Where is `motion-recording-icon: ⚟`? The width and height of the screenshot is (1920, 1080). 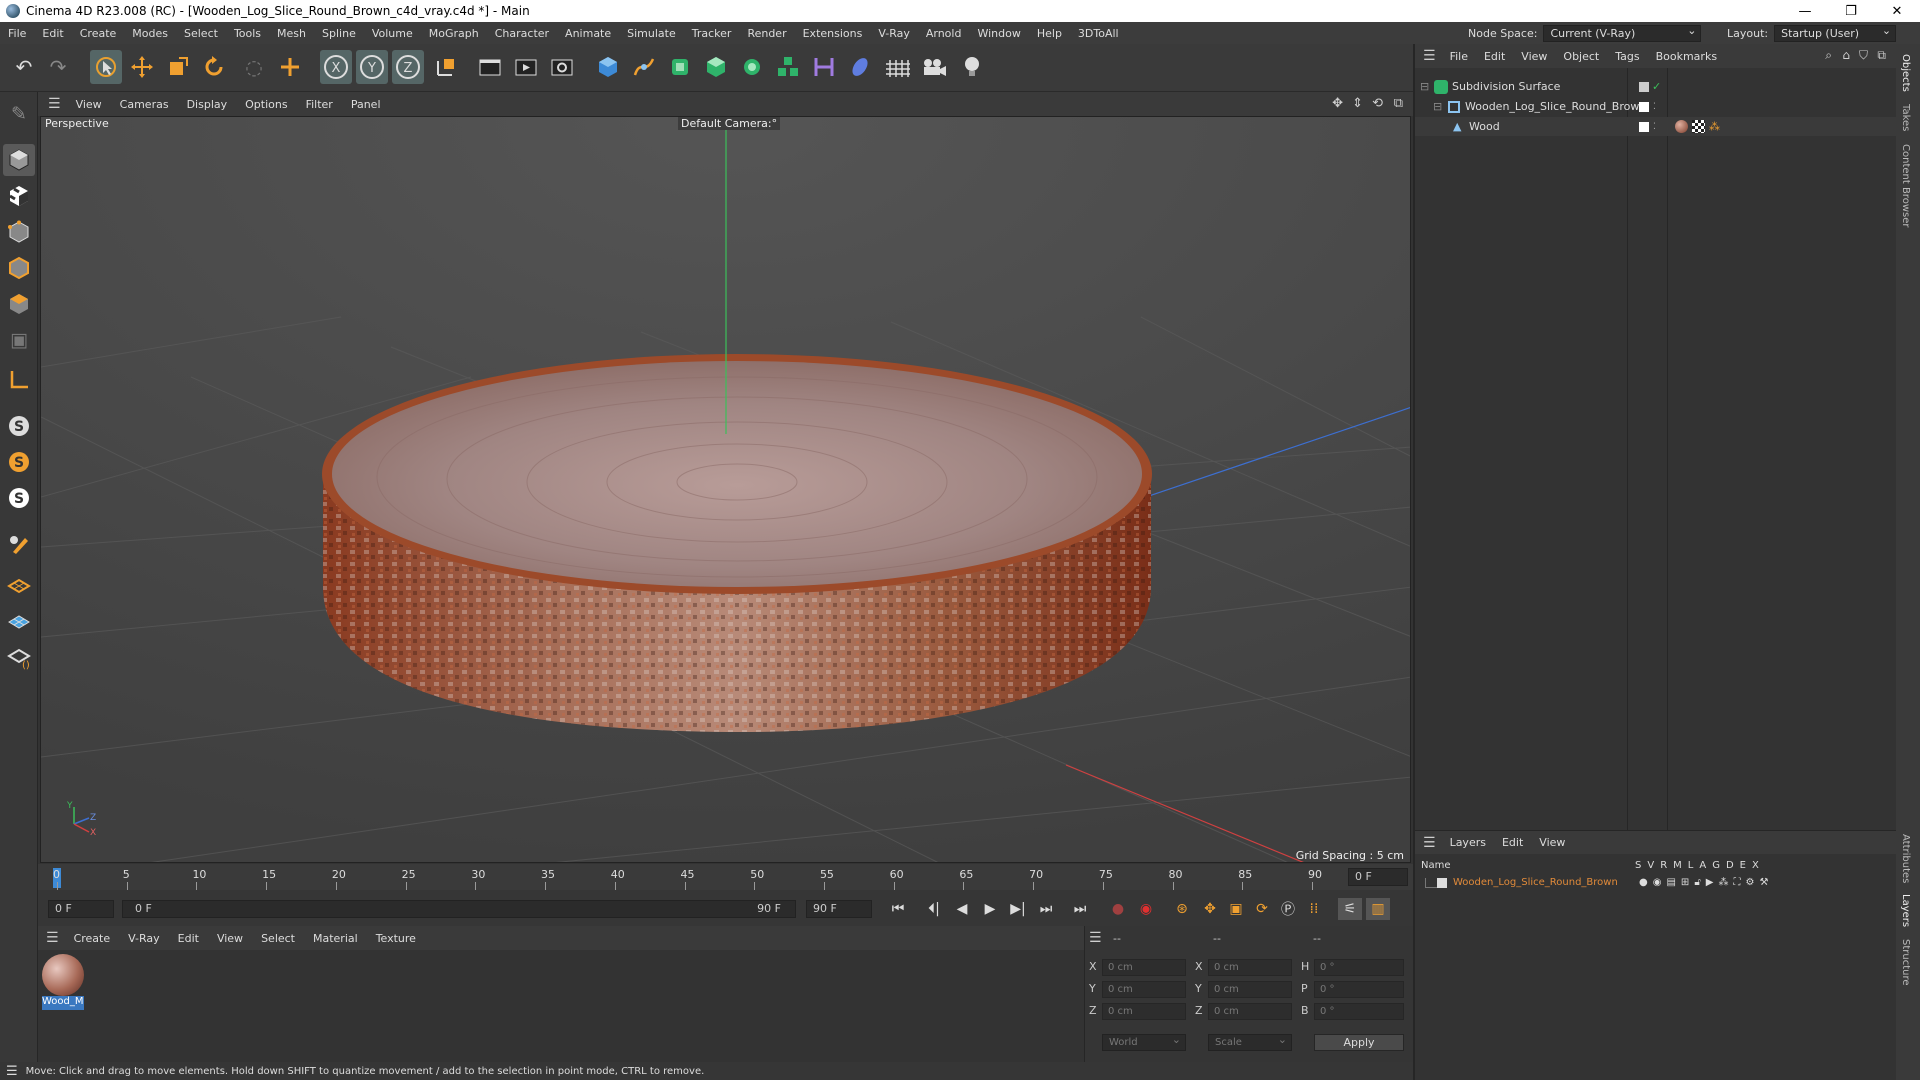 motion-recording-icon: ⚟ is located at coordinates (1350, 909).